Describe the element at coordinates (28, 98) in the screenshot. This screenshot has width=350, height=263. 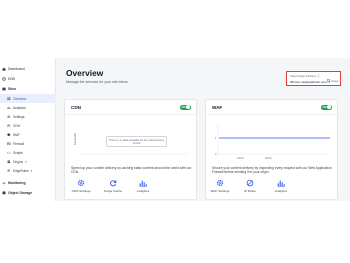
I see `sidebar-item-overview: Overview` at that location.